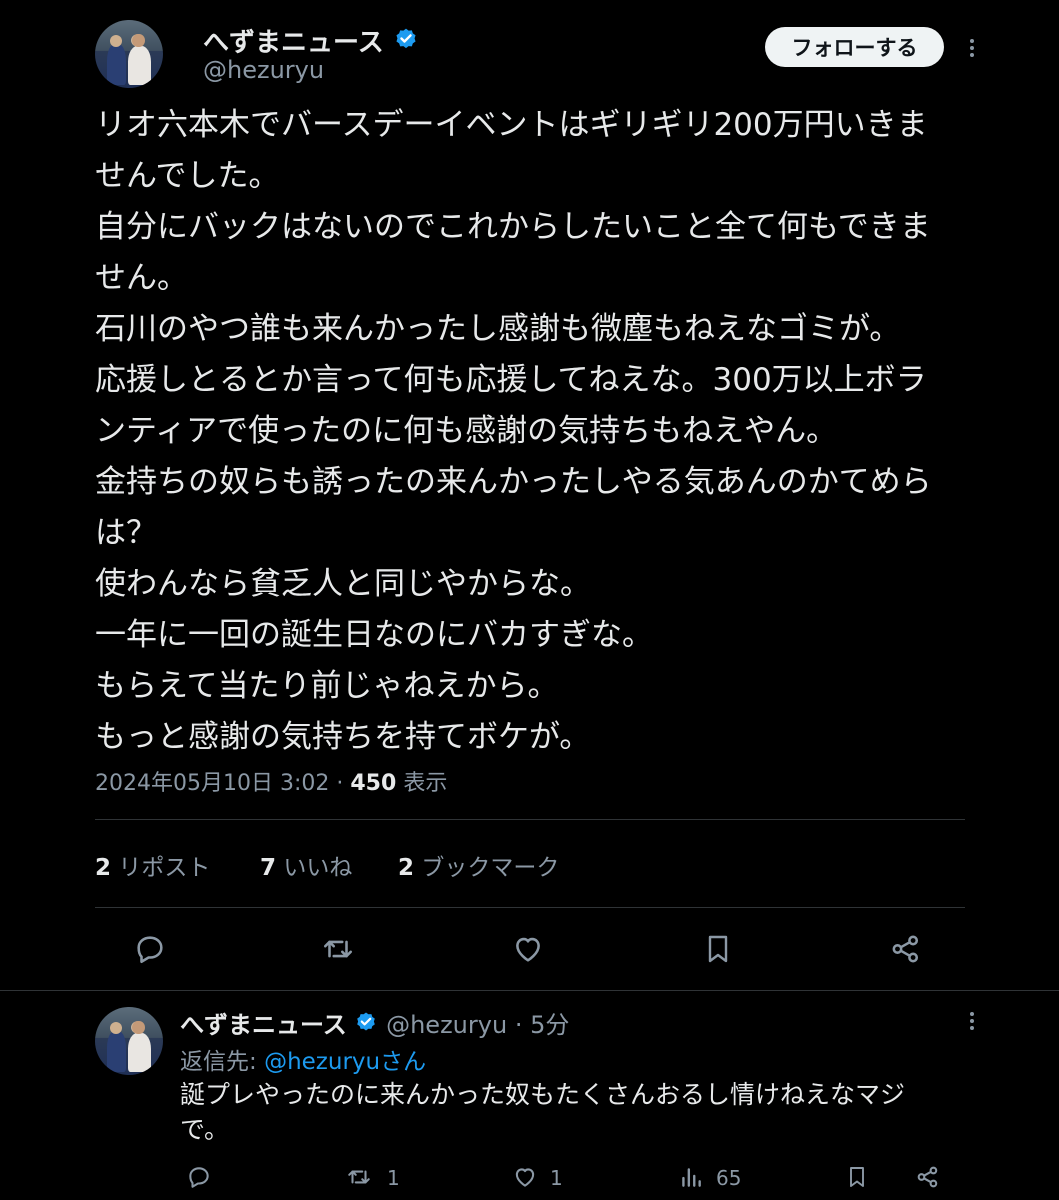  I want to click on post-text-line: もっと感謝の気持ちを持てボケが。, so click(343, 737).